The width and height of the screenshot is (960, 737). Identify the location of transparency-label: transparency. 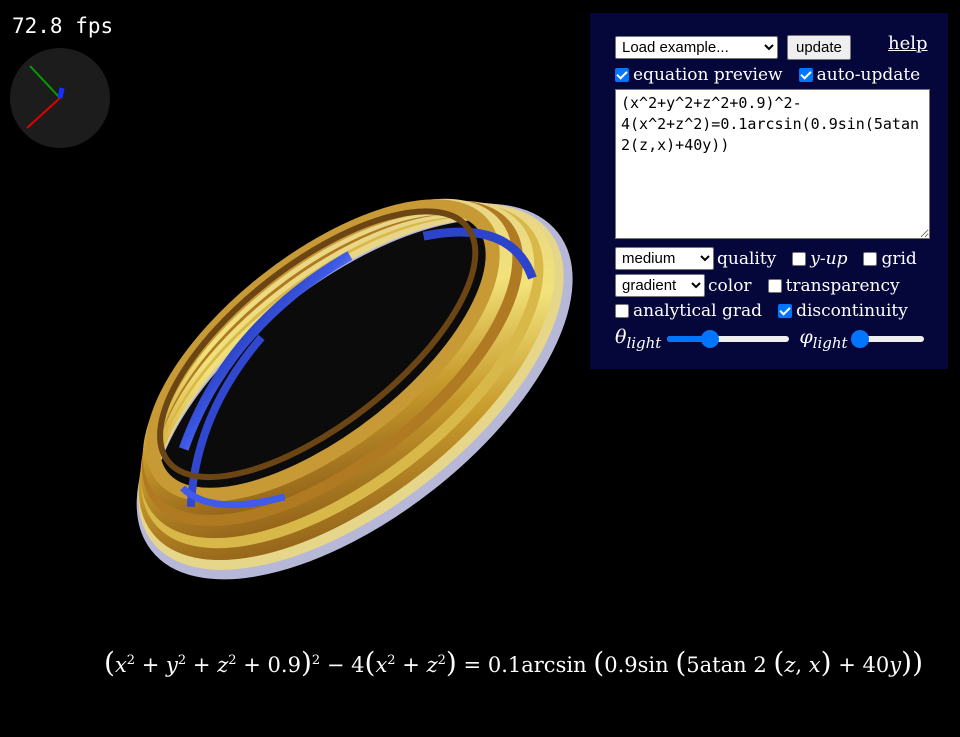
(842, 285).